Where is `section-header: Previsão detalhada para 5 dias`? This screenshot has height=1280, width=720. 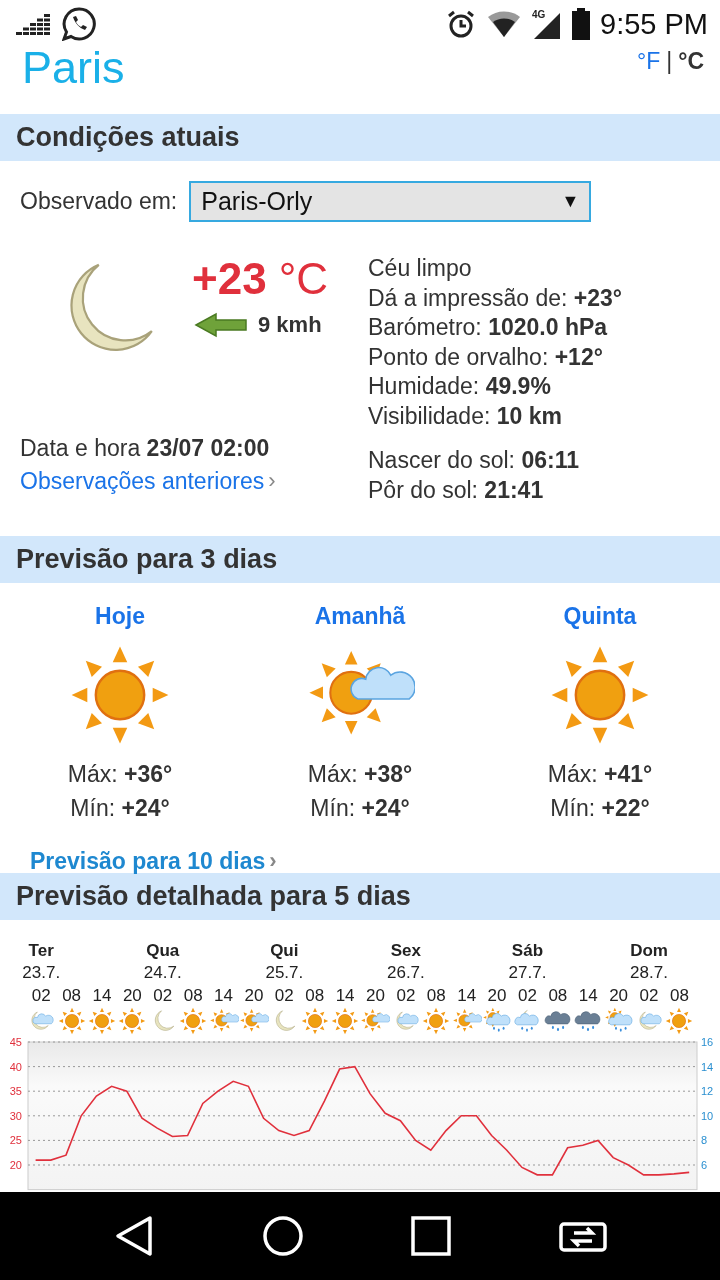 section-header: Previsão detalhada para 5 dias is located at coordinates (360, 896).